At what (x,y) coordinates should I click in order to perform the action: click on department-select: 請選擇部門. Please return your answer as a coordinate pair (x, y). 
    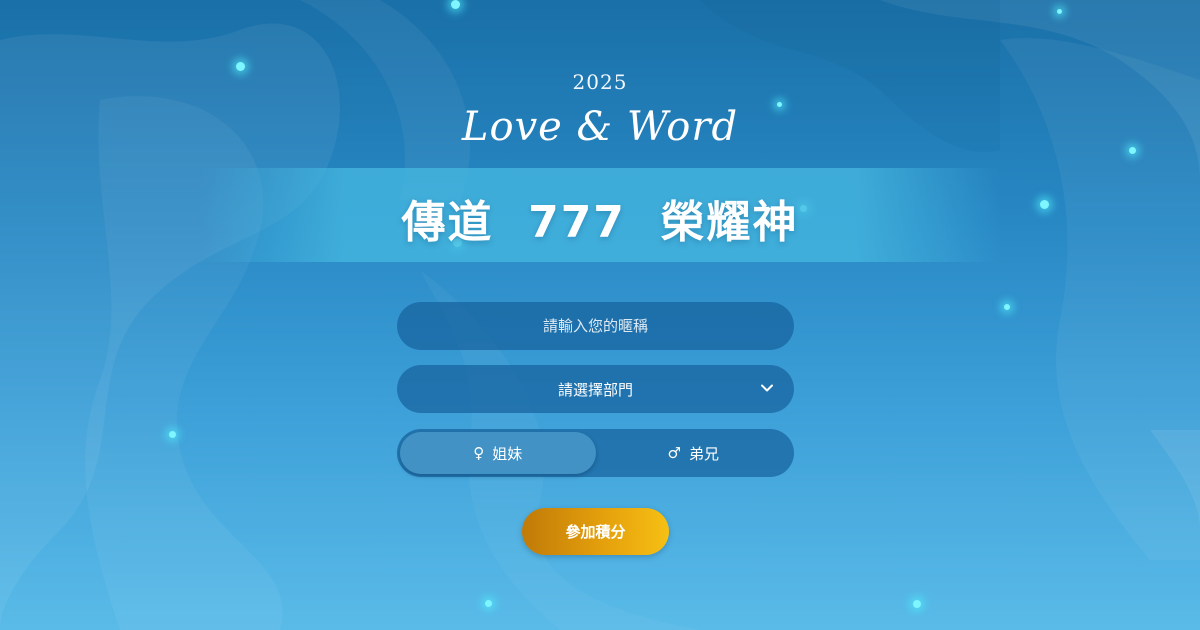
    Looking at the image, I should click on (595, 389).